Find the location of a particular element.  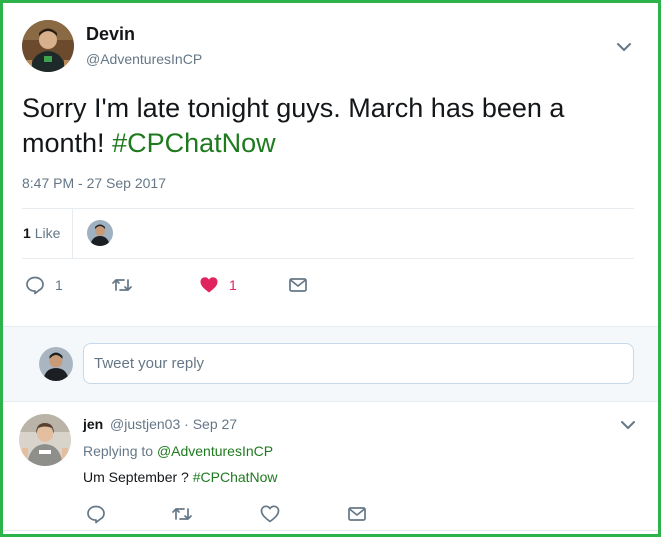

reply-body: Um September ? is located at coordinates (136, 477).